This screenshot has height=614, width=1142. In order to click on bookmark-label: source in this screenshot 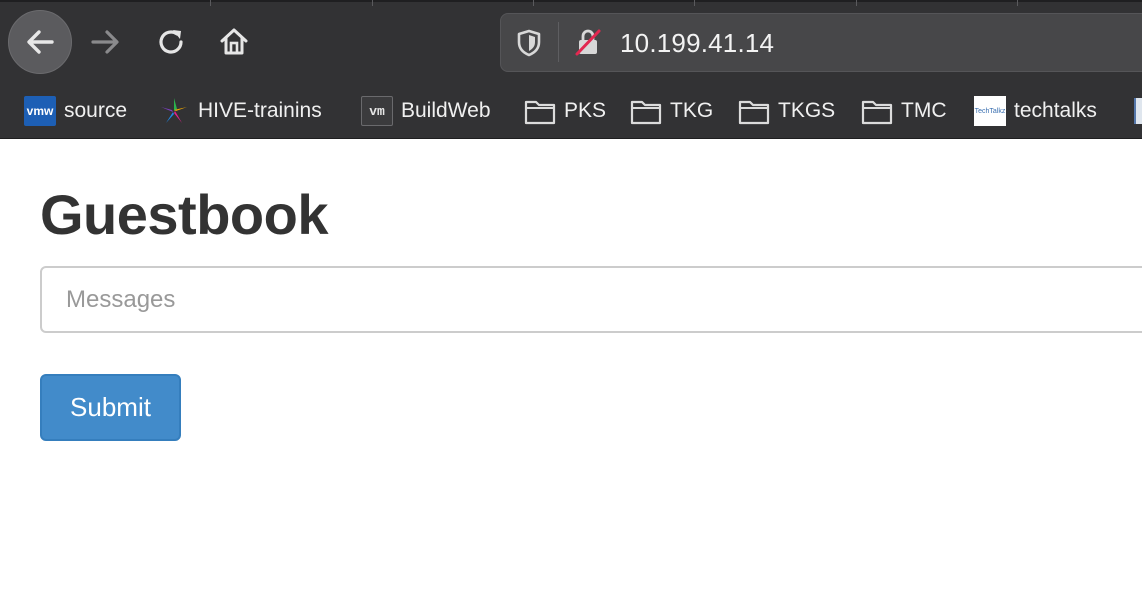, I will do `click(96, 110)`.